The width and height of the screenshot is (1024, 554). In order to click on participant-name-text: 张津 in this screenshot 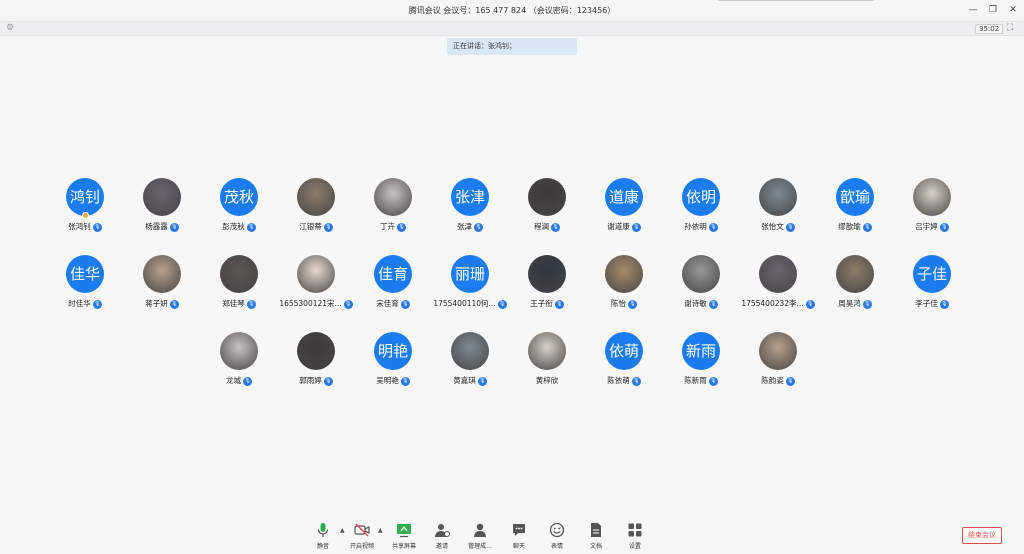, I will do `click(464, 226)`.